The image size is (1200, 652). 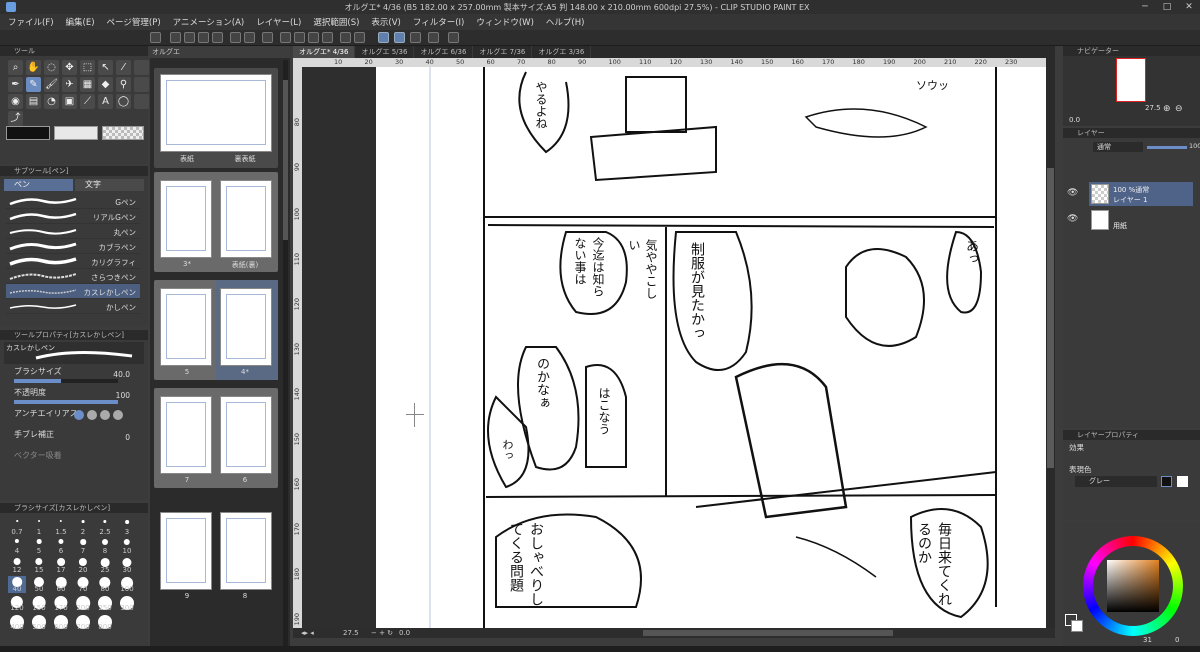 What do you see at coordinates (278, 22) in the screenshot?
I see `menu-layer: レイヤー(L)` at bounding box center [278, 22].